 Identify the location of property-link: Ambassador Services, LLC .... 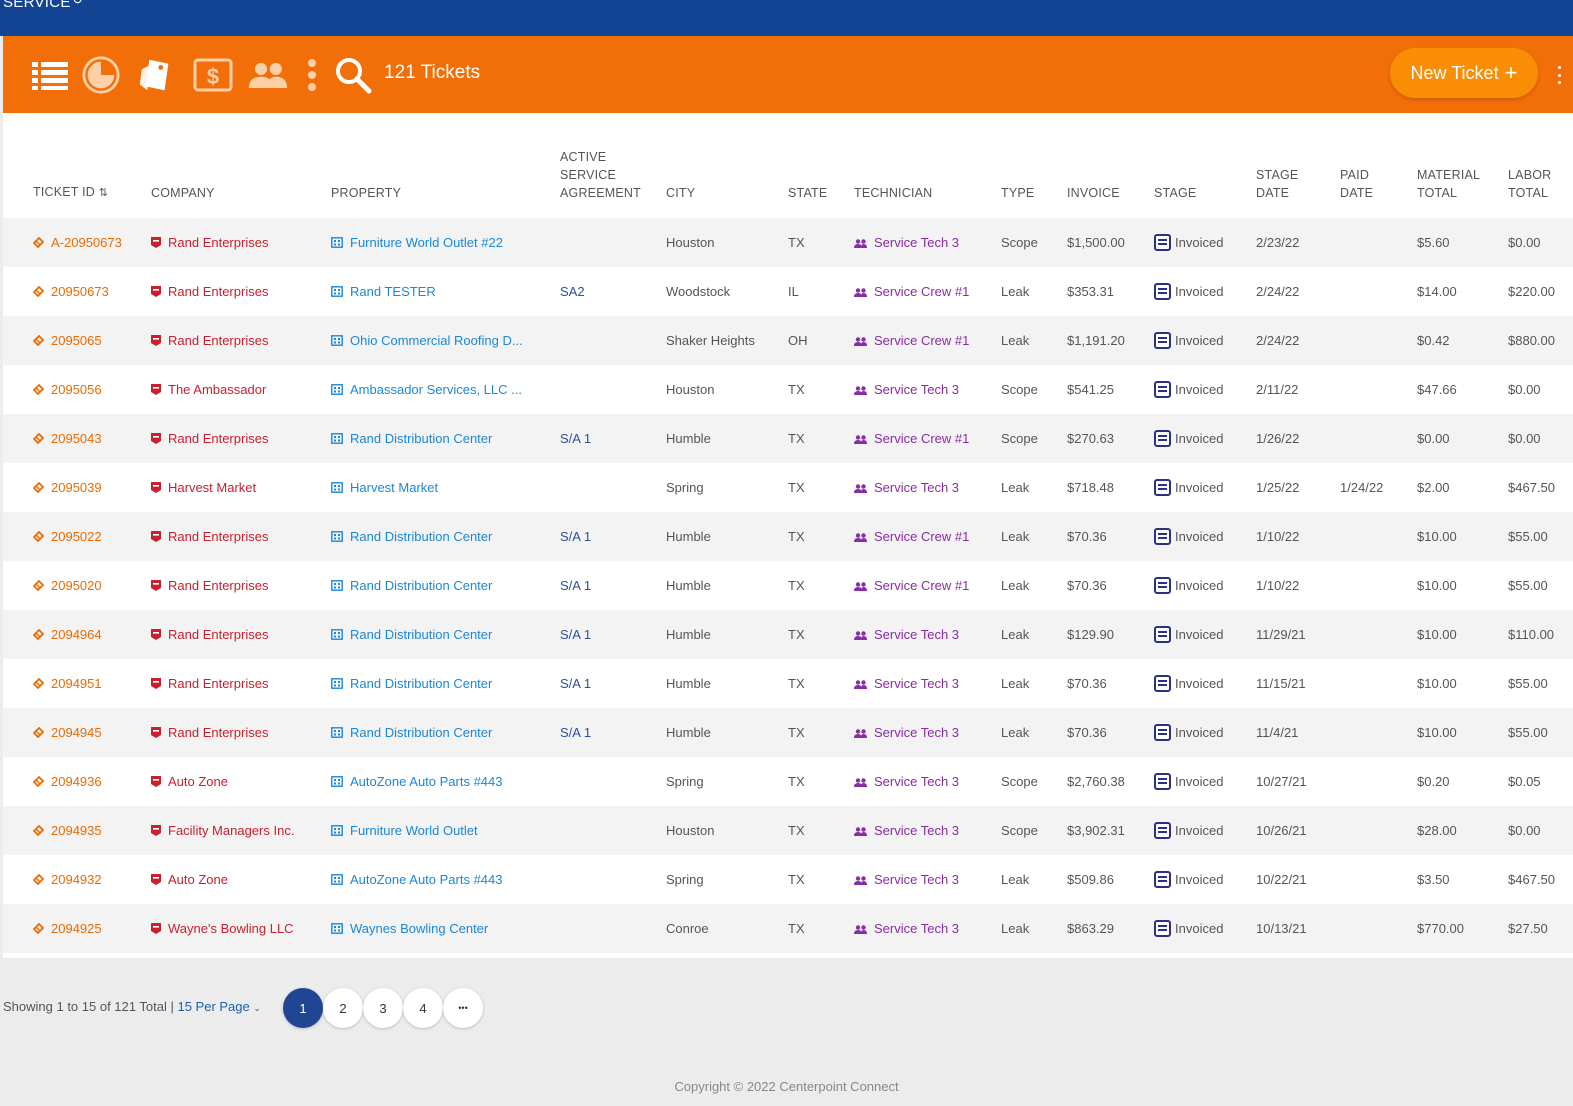
(436, 389).